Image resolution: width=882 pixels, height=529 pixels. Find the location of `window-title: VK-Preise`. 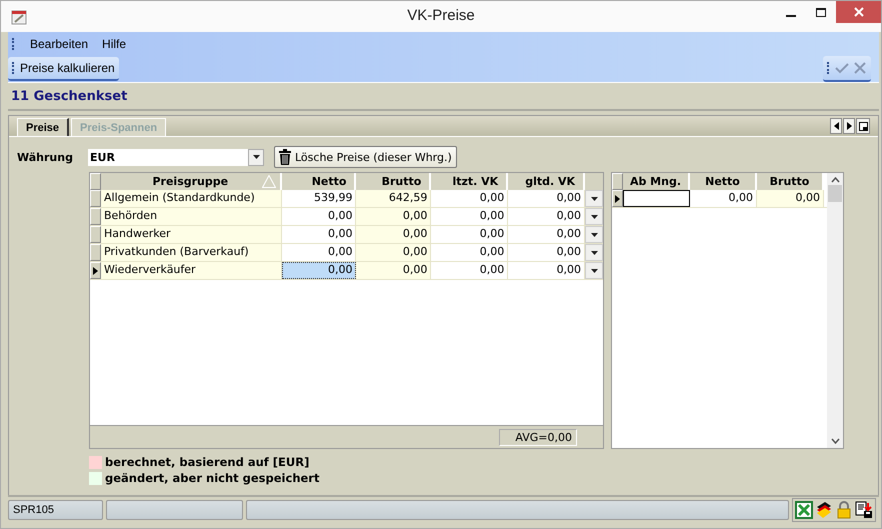

window-title: VK-Preise is located at coordinates (441, 15).